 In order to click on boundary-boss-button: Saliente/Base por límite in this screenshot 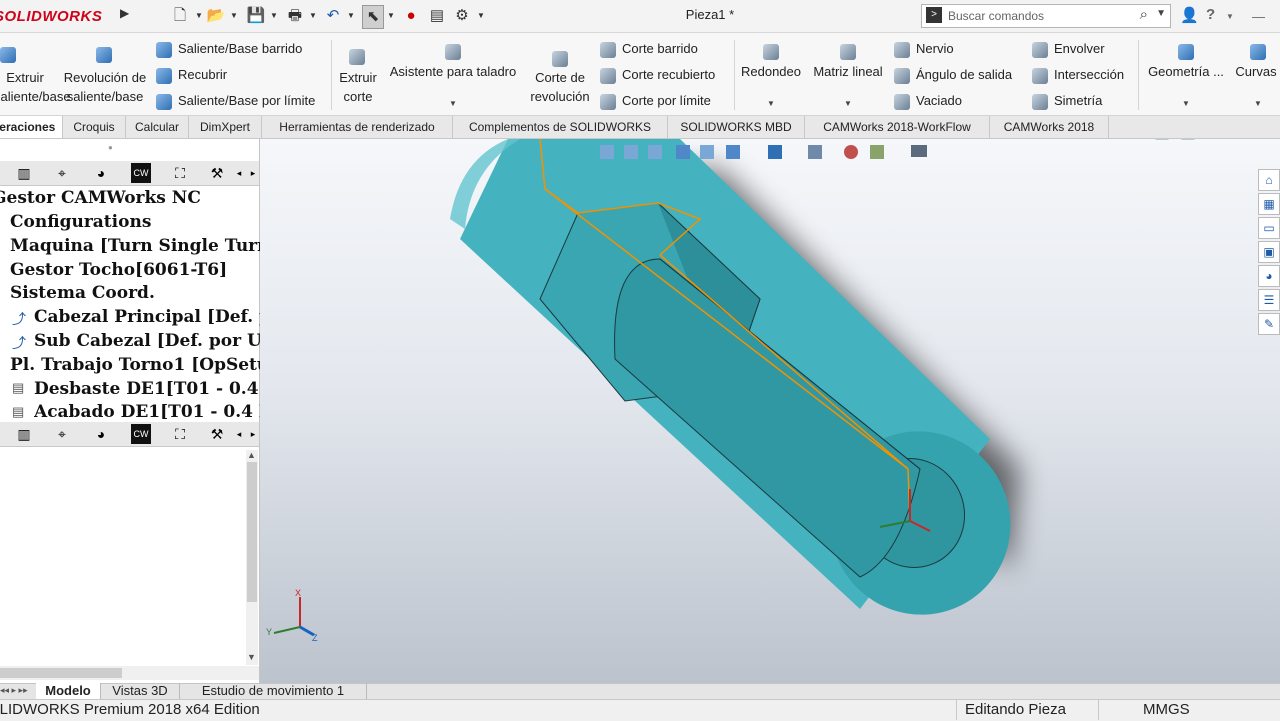, I will do `click(235, 101)`.